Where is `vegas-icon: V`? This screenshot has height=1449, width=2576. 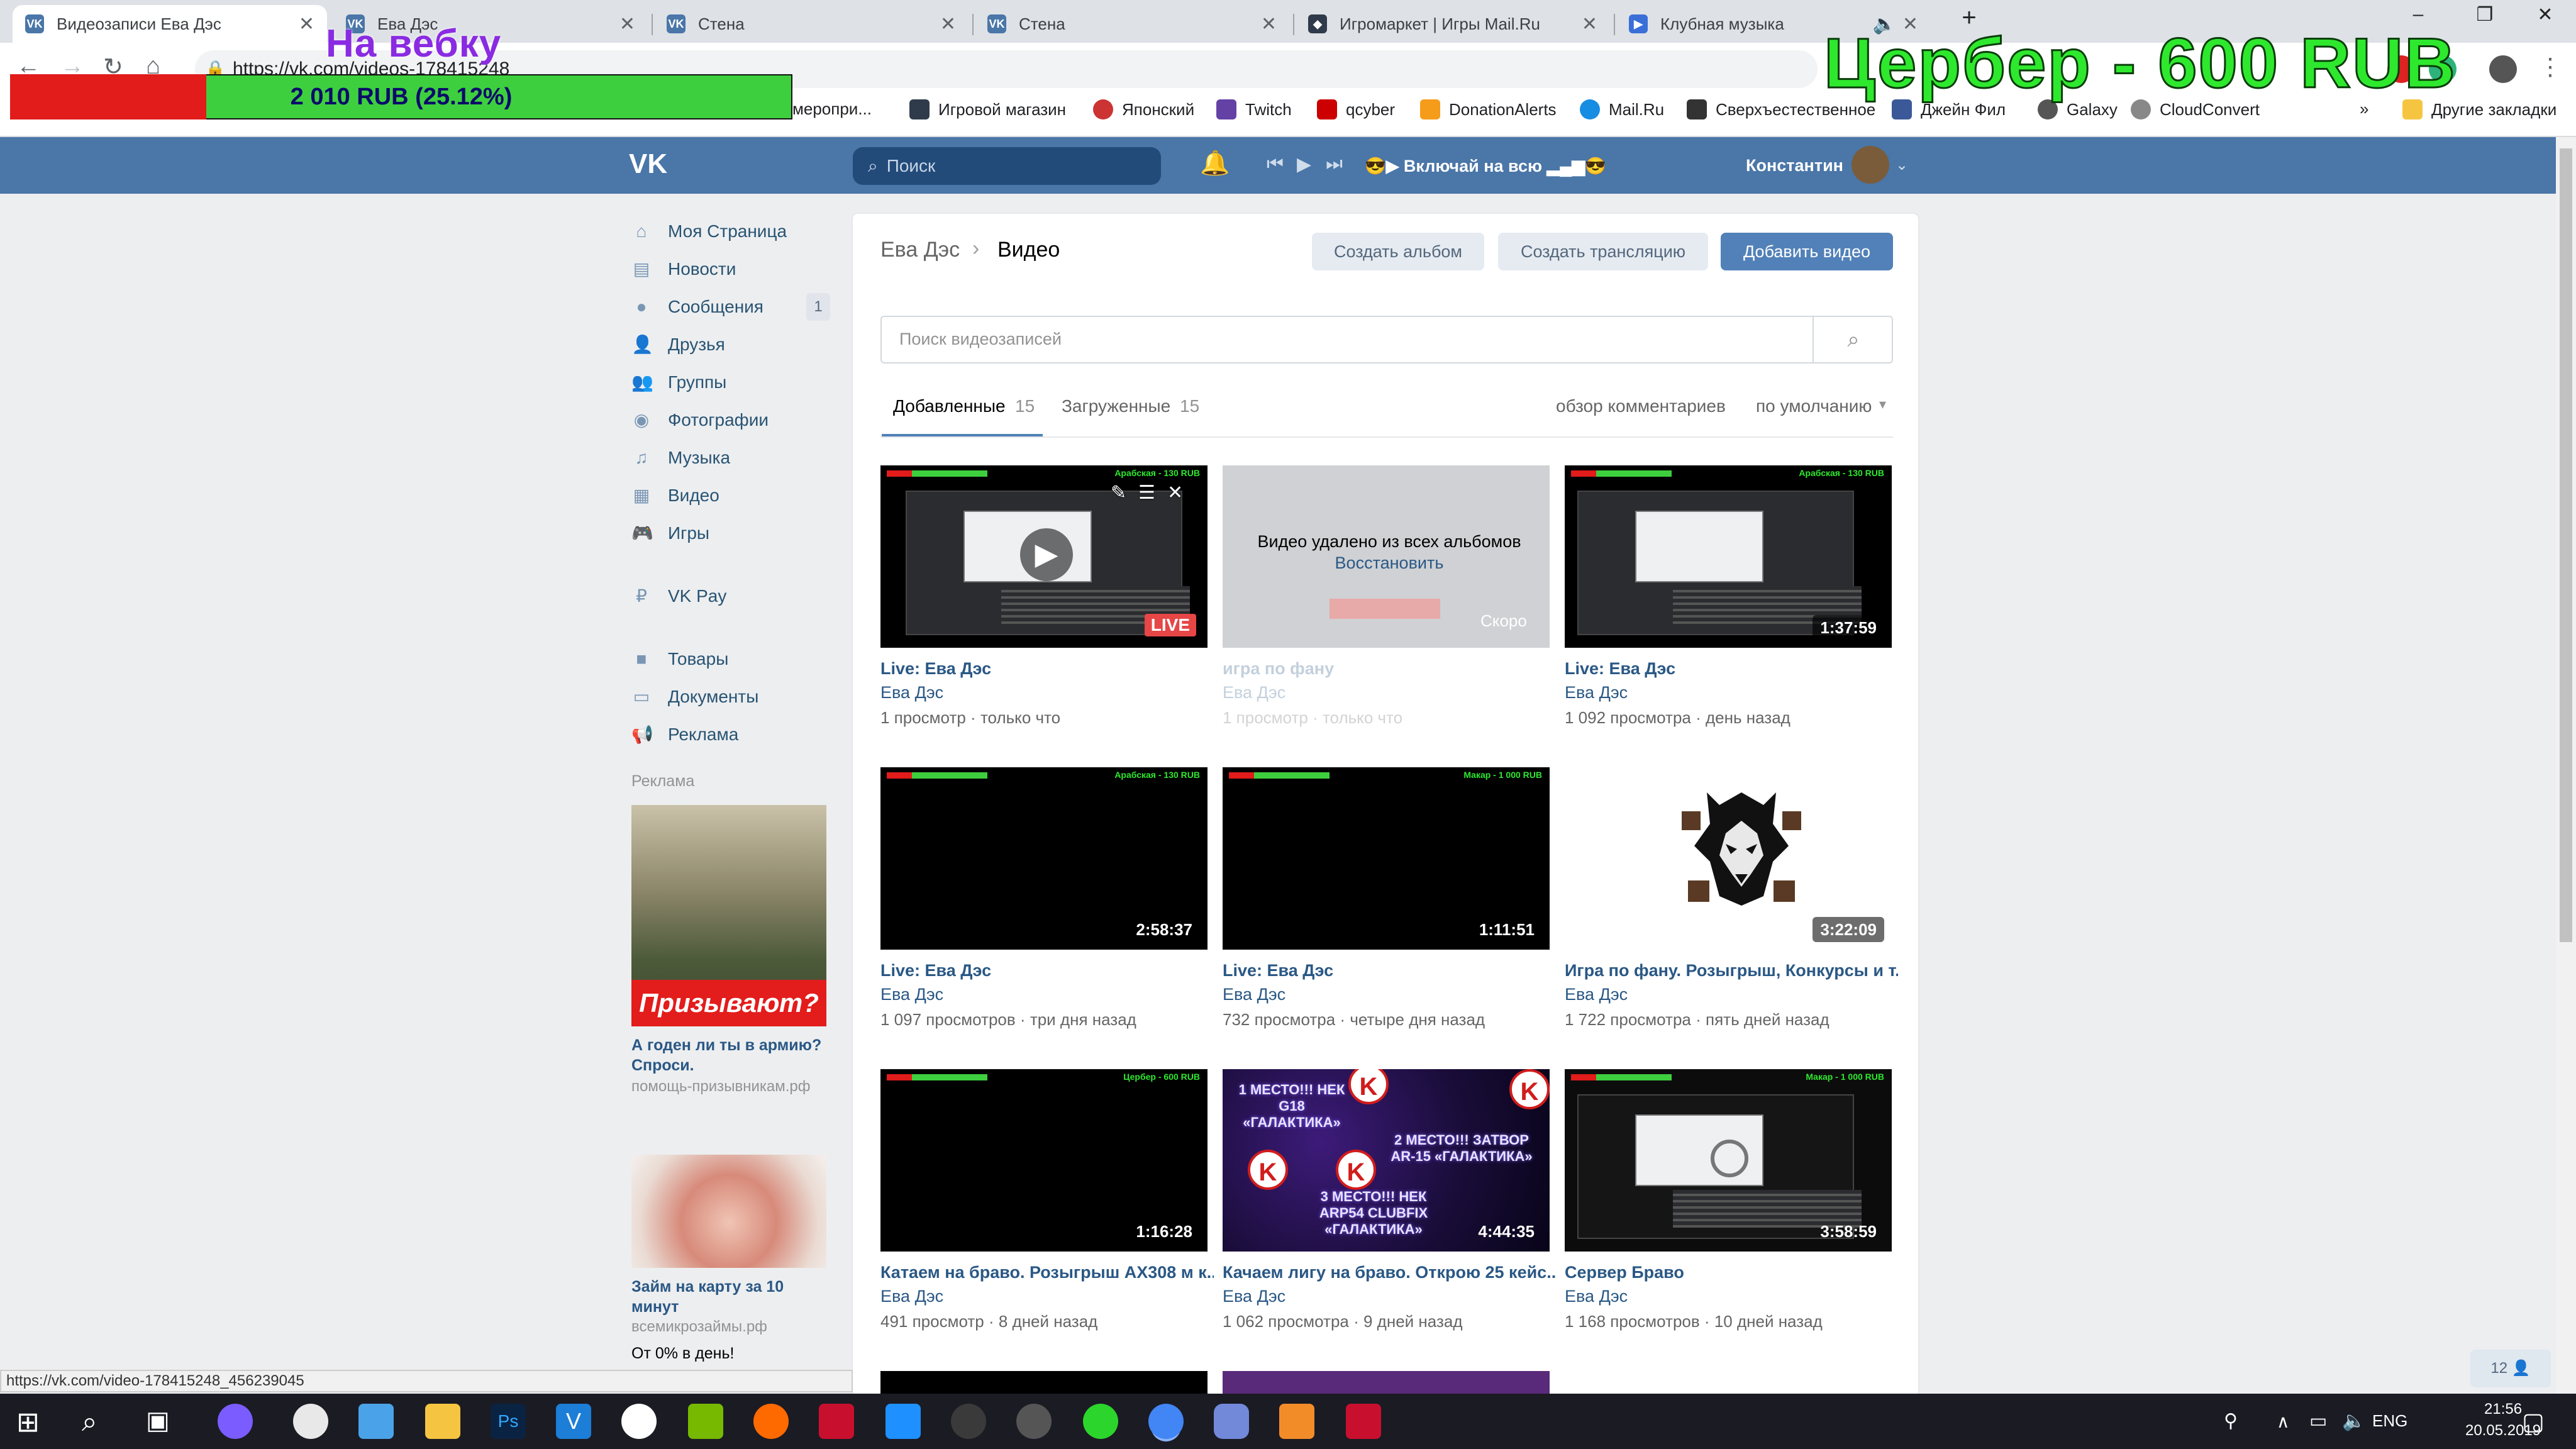
vegas-icon: V is located at coordinates (573, 1421).